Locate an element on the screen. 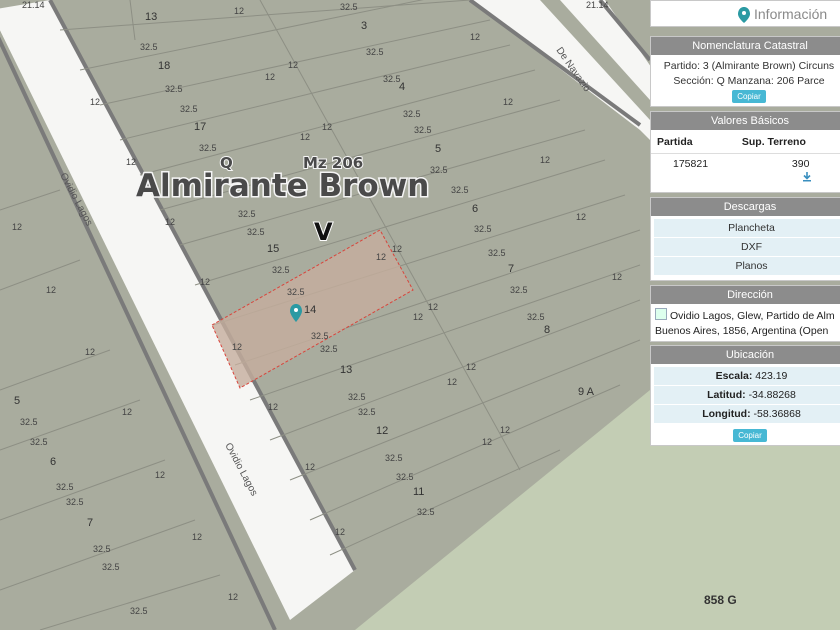 The height and width of the screenshot is (630, 840). escala-row: Escala: 423.19 is located at coordinates (747, 376).